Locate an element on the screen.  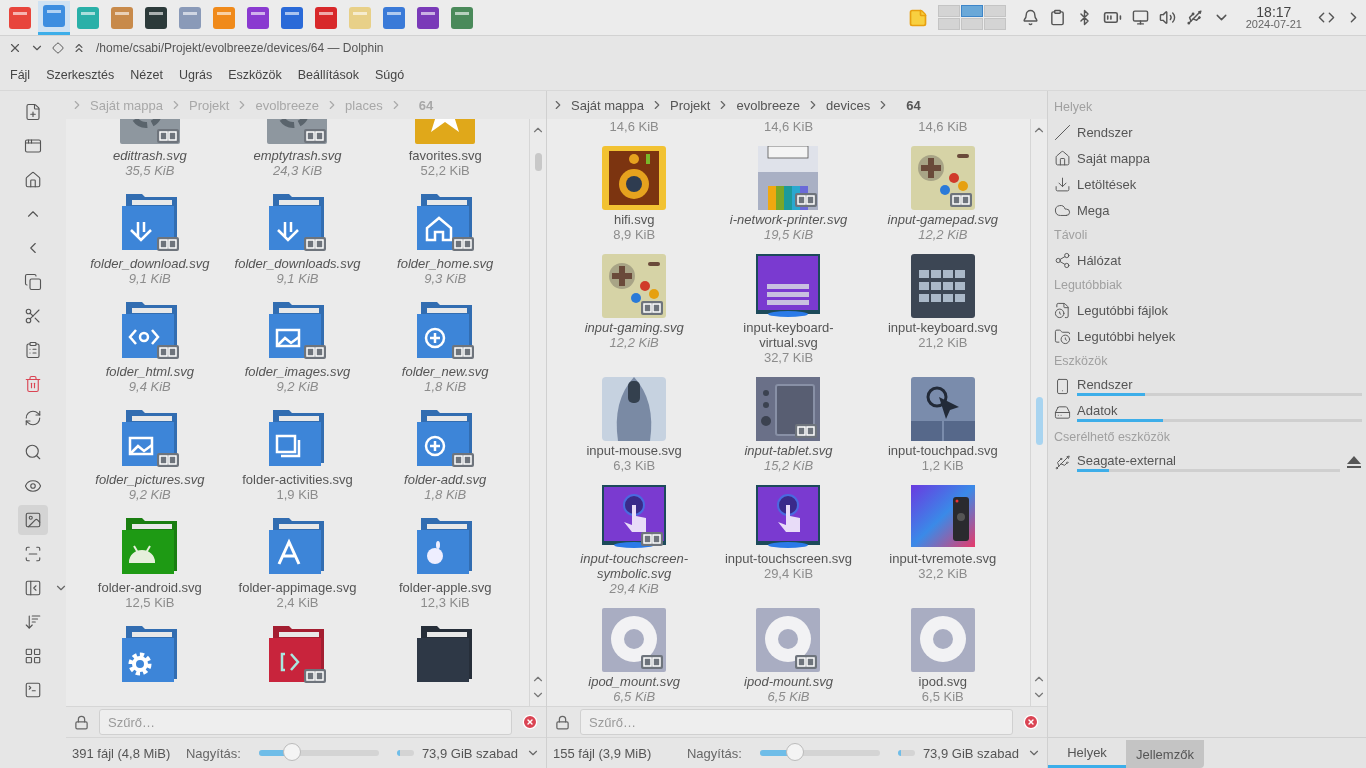
remote-icon is located at coordinates (942, 517).